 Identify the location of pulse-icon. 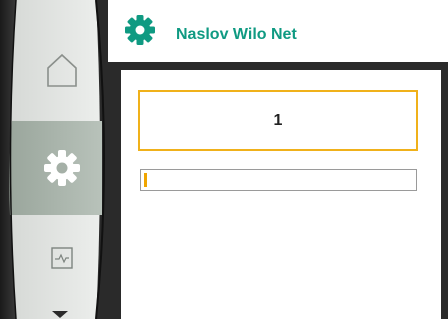
(62, 258).